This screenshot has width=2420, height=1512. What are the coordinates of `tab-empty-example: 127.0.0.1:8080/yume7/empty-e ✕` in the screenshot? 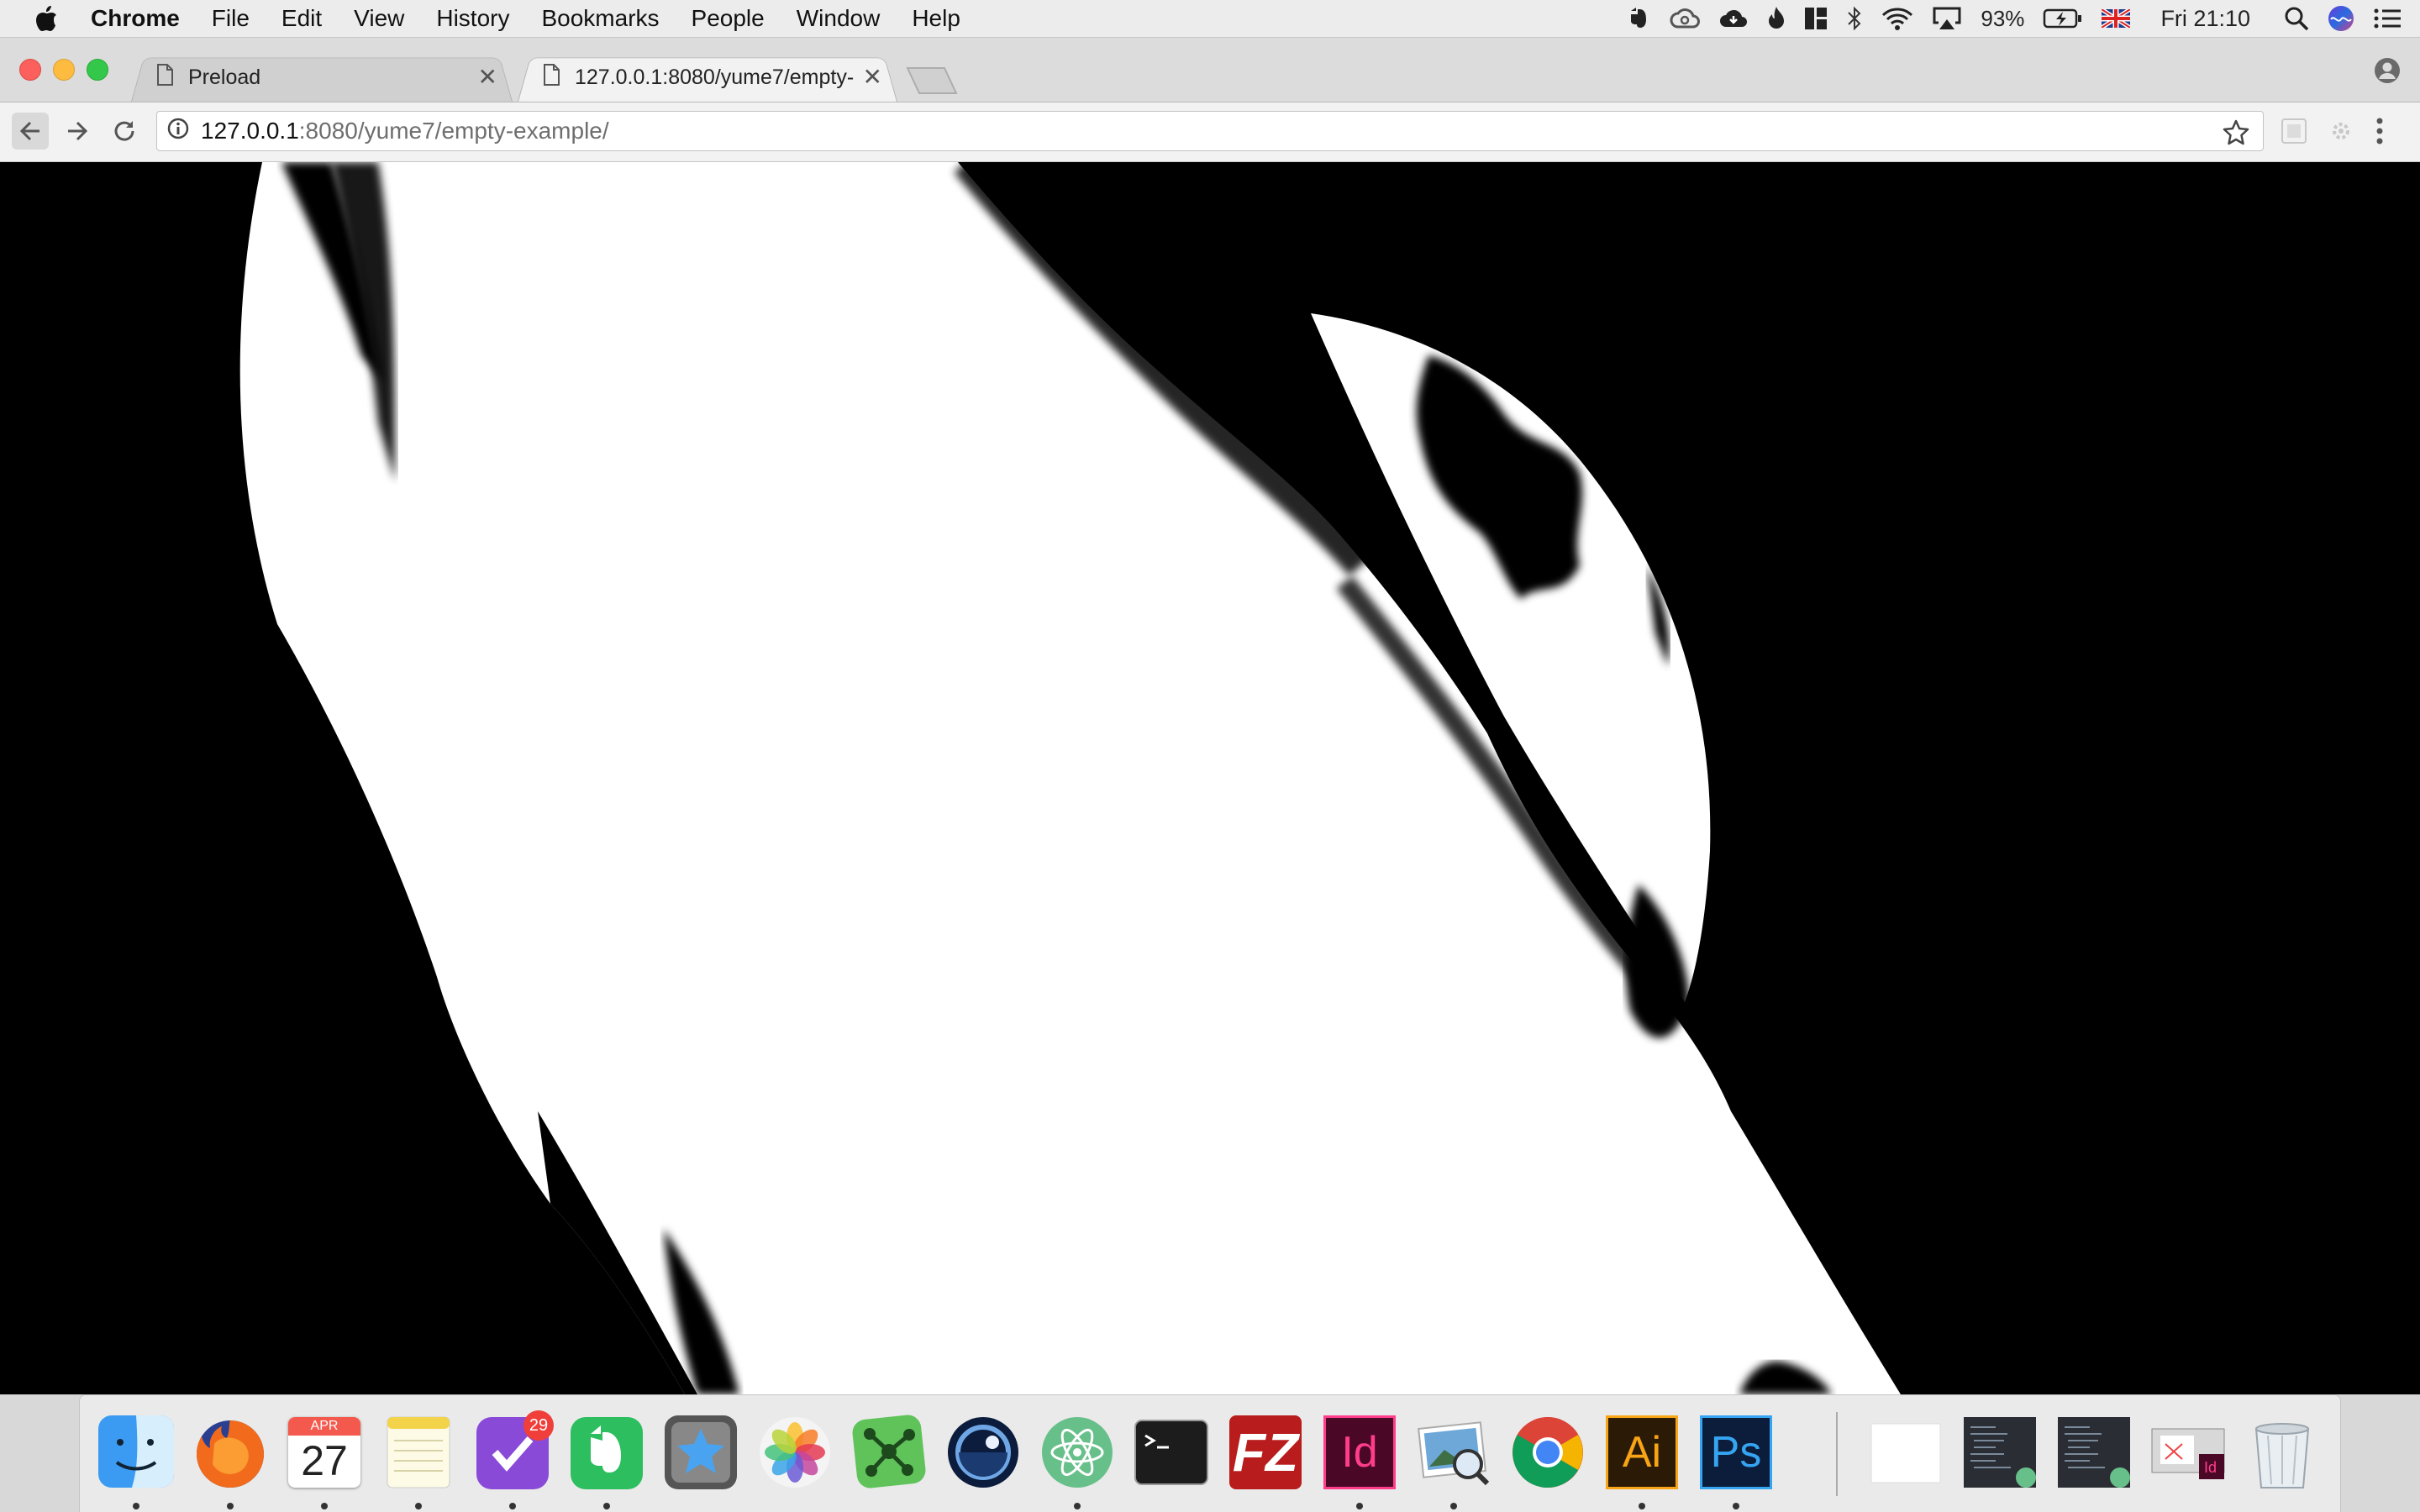 It's located at (707, 77).